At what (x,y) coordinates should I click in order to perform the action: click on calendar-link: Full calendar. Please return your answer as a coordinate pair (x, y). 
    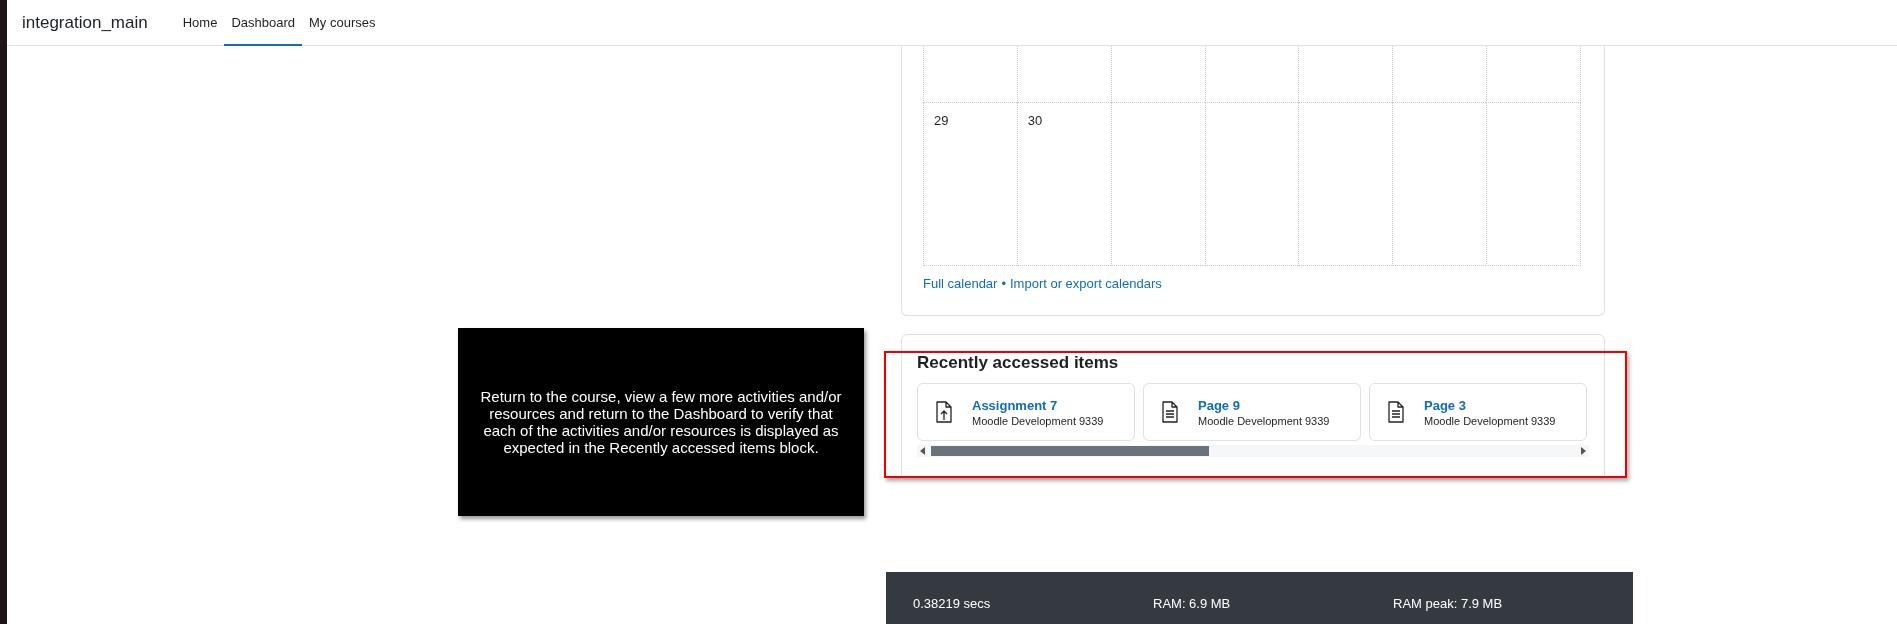
    Looking at the image, I should click on (960, 283).